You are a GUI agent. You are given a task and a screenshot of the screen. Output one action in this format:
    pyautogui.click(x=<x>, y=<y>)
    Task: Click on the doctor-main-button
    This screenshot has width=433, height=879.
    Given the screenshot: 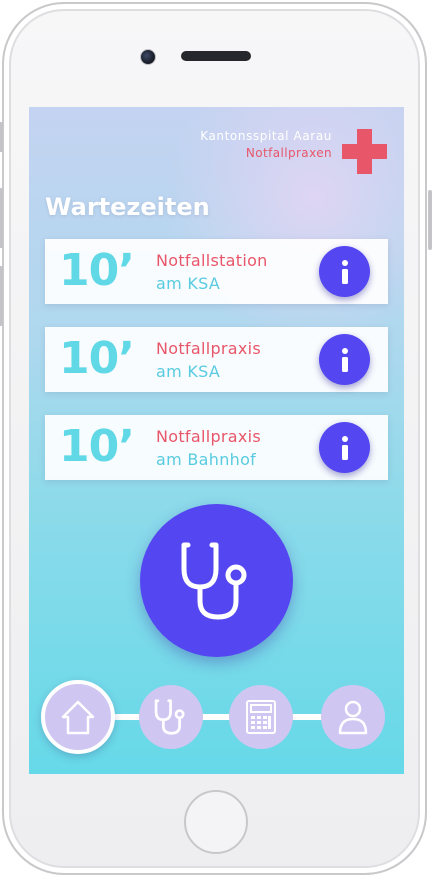 What is the action you would take?
    pyautogui.click(x=216, y=580)
    